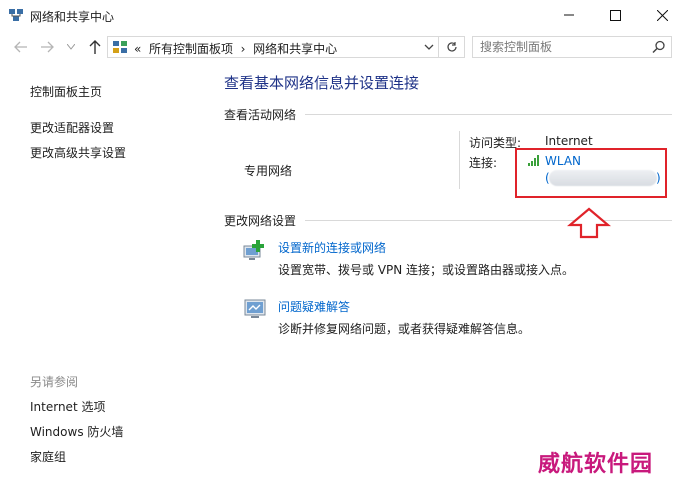 The height and width of the screenshot is (485, 685). Describe the element at coordinates (659, 47) in the screenshot. I see `search-icon` at that location.